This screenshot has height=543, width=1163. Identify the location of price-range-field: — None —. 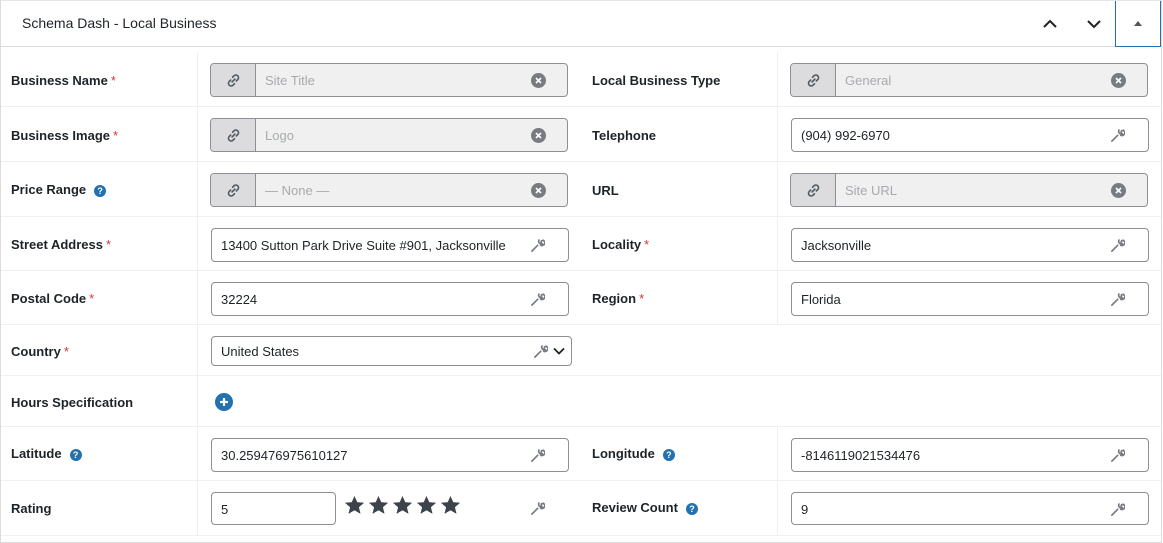
(389, 190).